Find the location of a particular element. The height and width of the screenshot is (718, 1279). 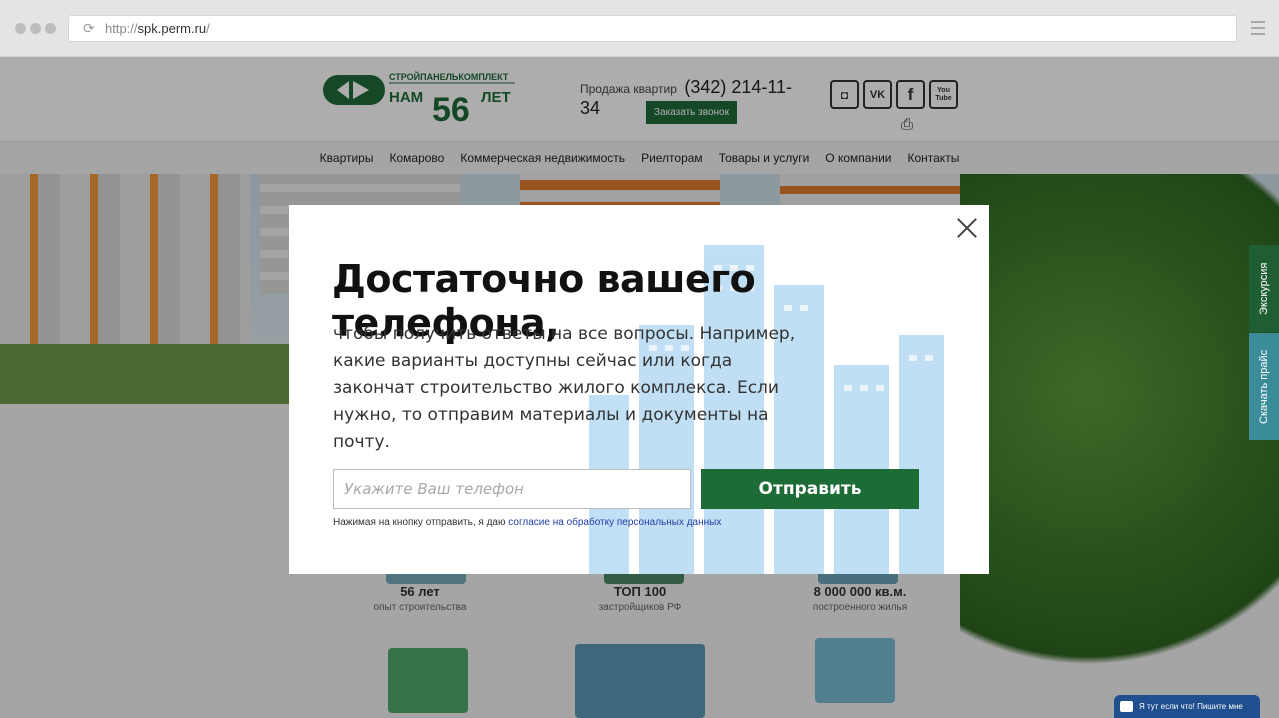

chat-icon is located at coordinates (1126, 706).